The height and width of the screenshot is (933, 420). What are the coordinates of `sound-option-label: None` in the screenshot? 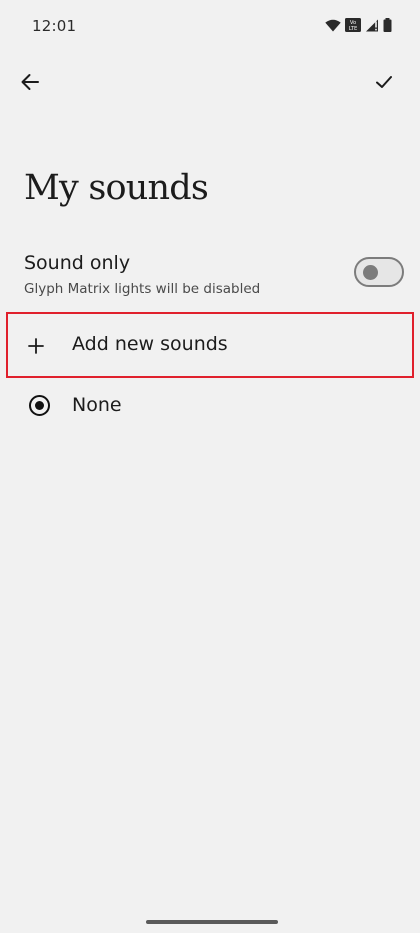 It's located at (97, 405).